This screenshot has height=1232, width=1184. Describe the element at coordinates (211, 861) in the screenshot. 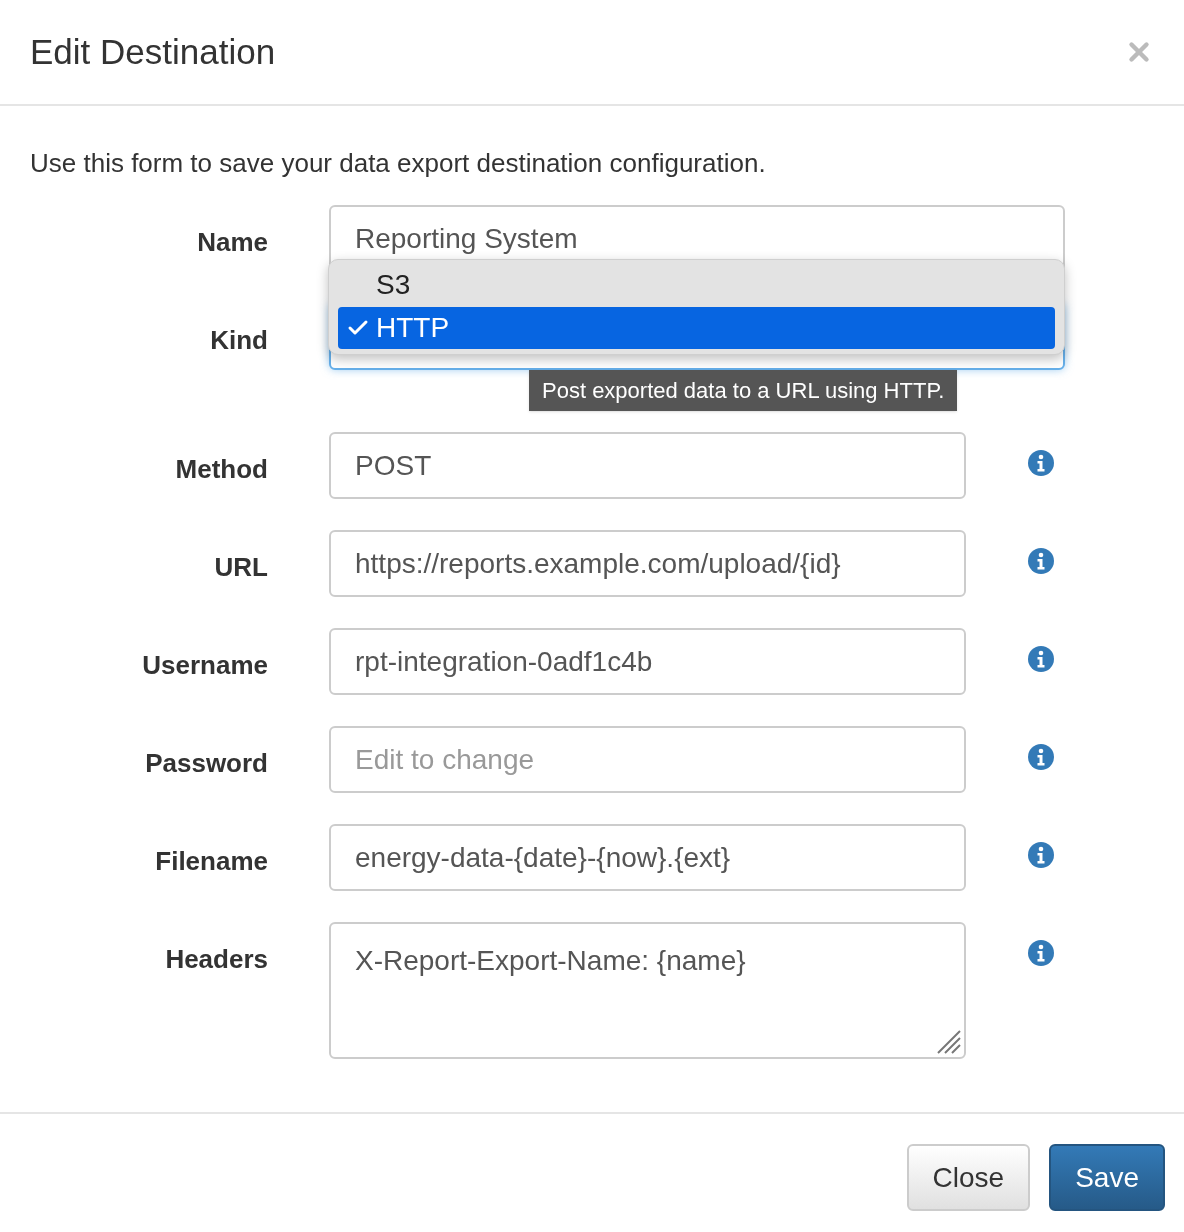

I see `field-label: Filename` at that location.